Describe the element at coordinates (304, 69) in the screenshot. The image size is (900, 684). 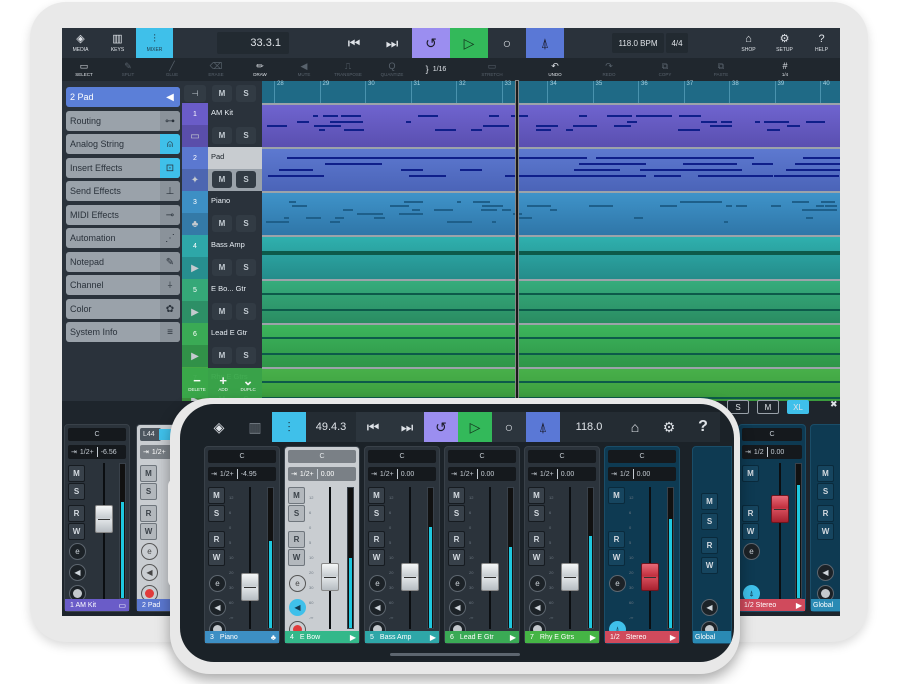
I see `tool-mute: ◀ MUTE` at that location.